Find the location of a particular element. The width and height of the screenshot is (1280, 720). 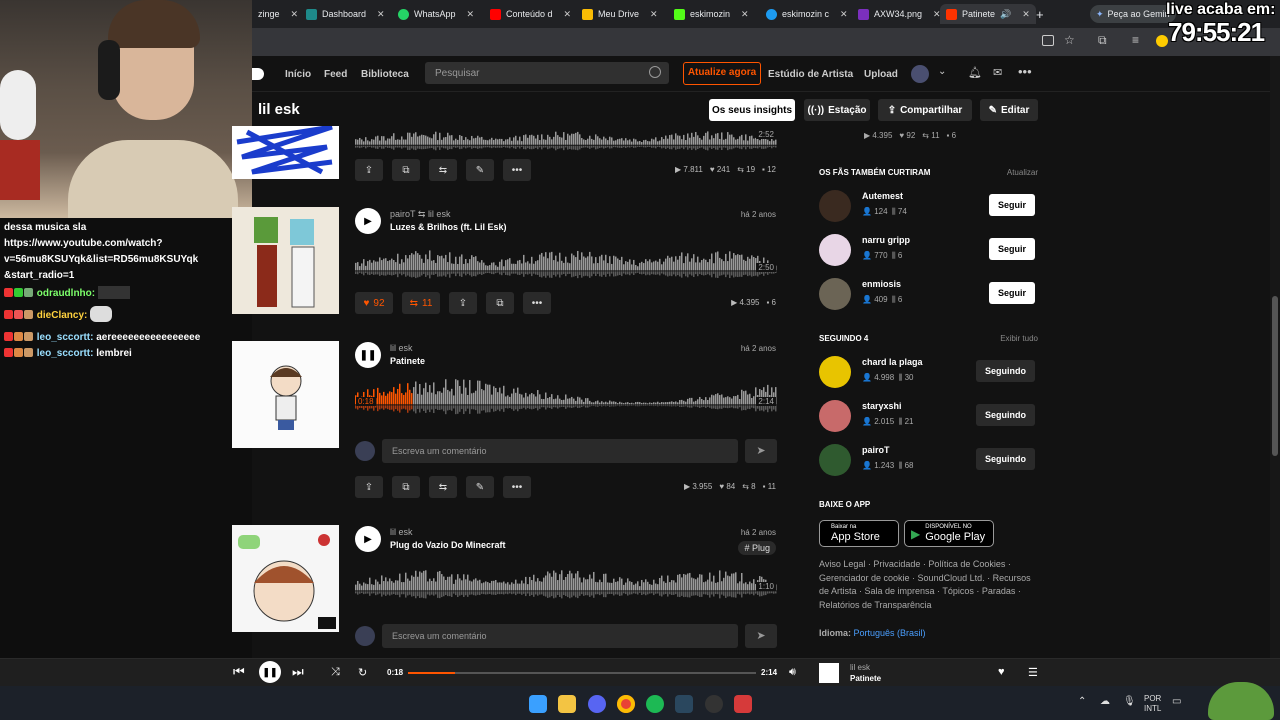

star-icon: ☆ is located at coordinates (1069, 40).